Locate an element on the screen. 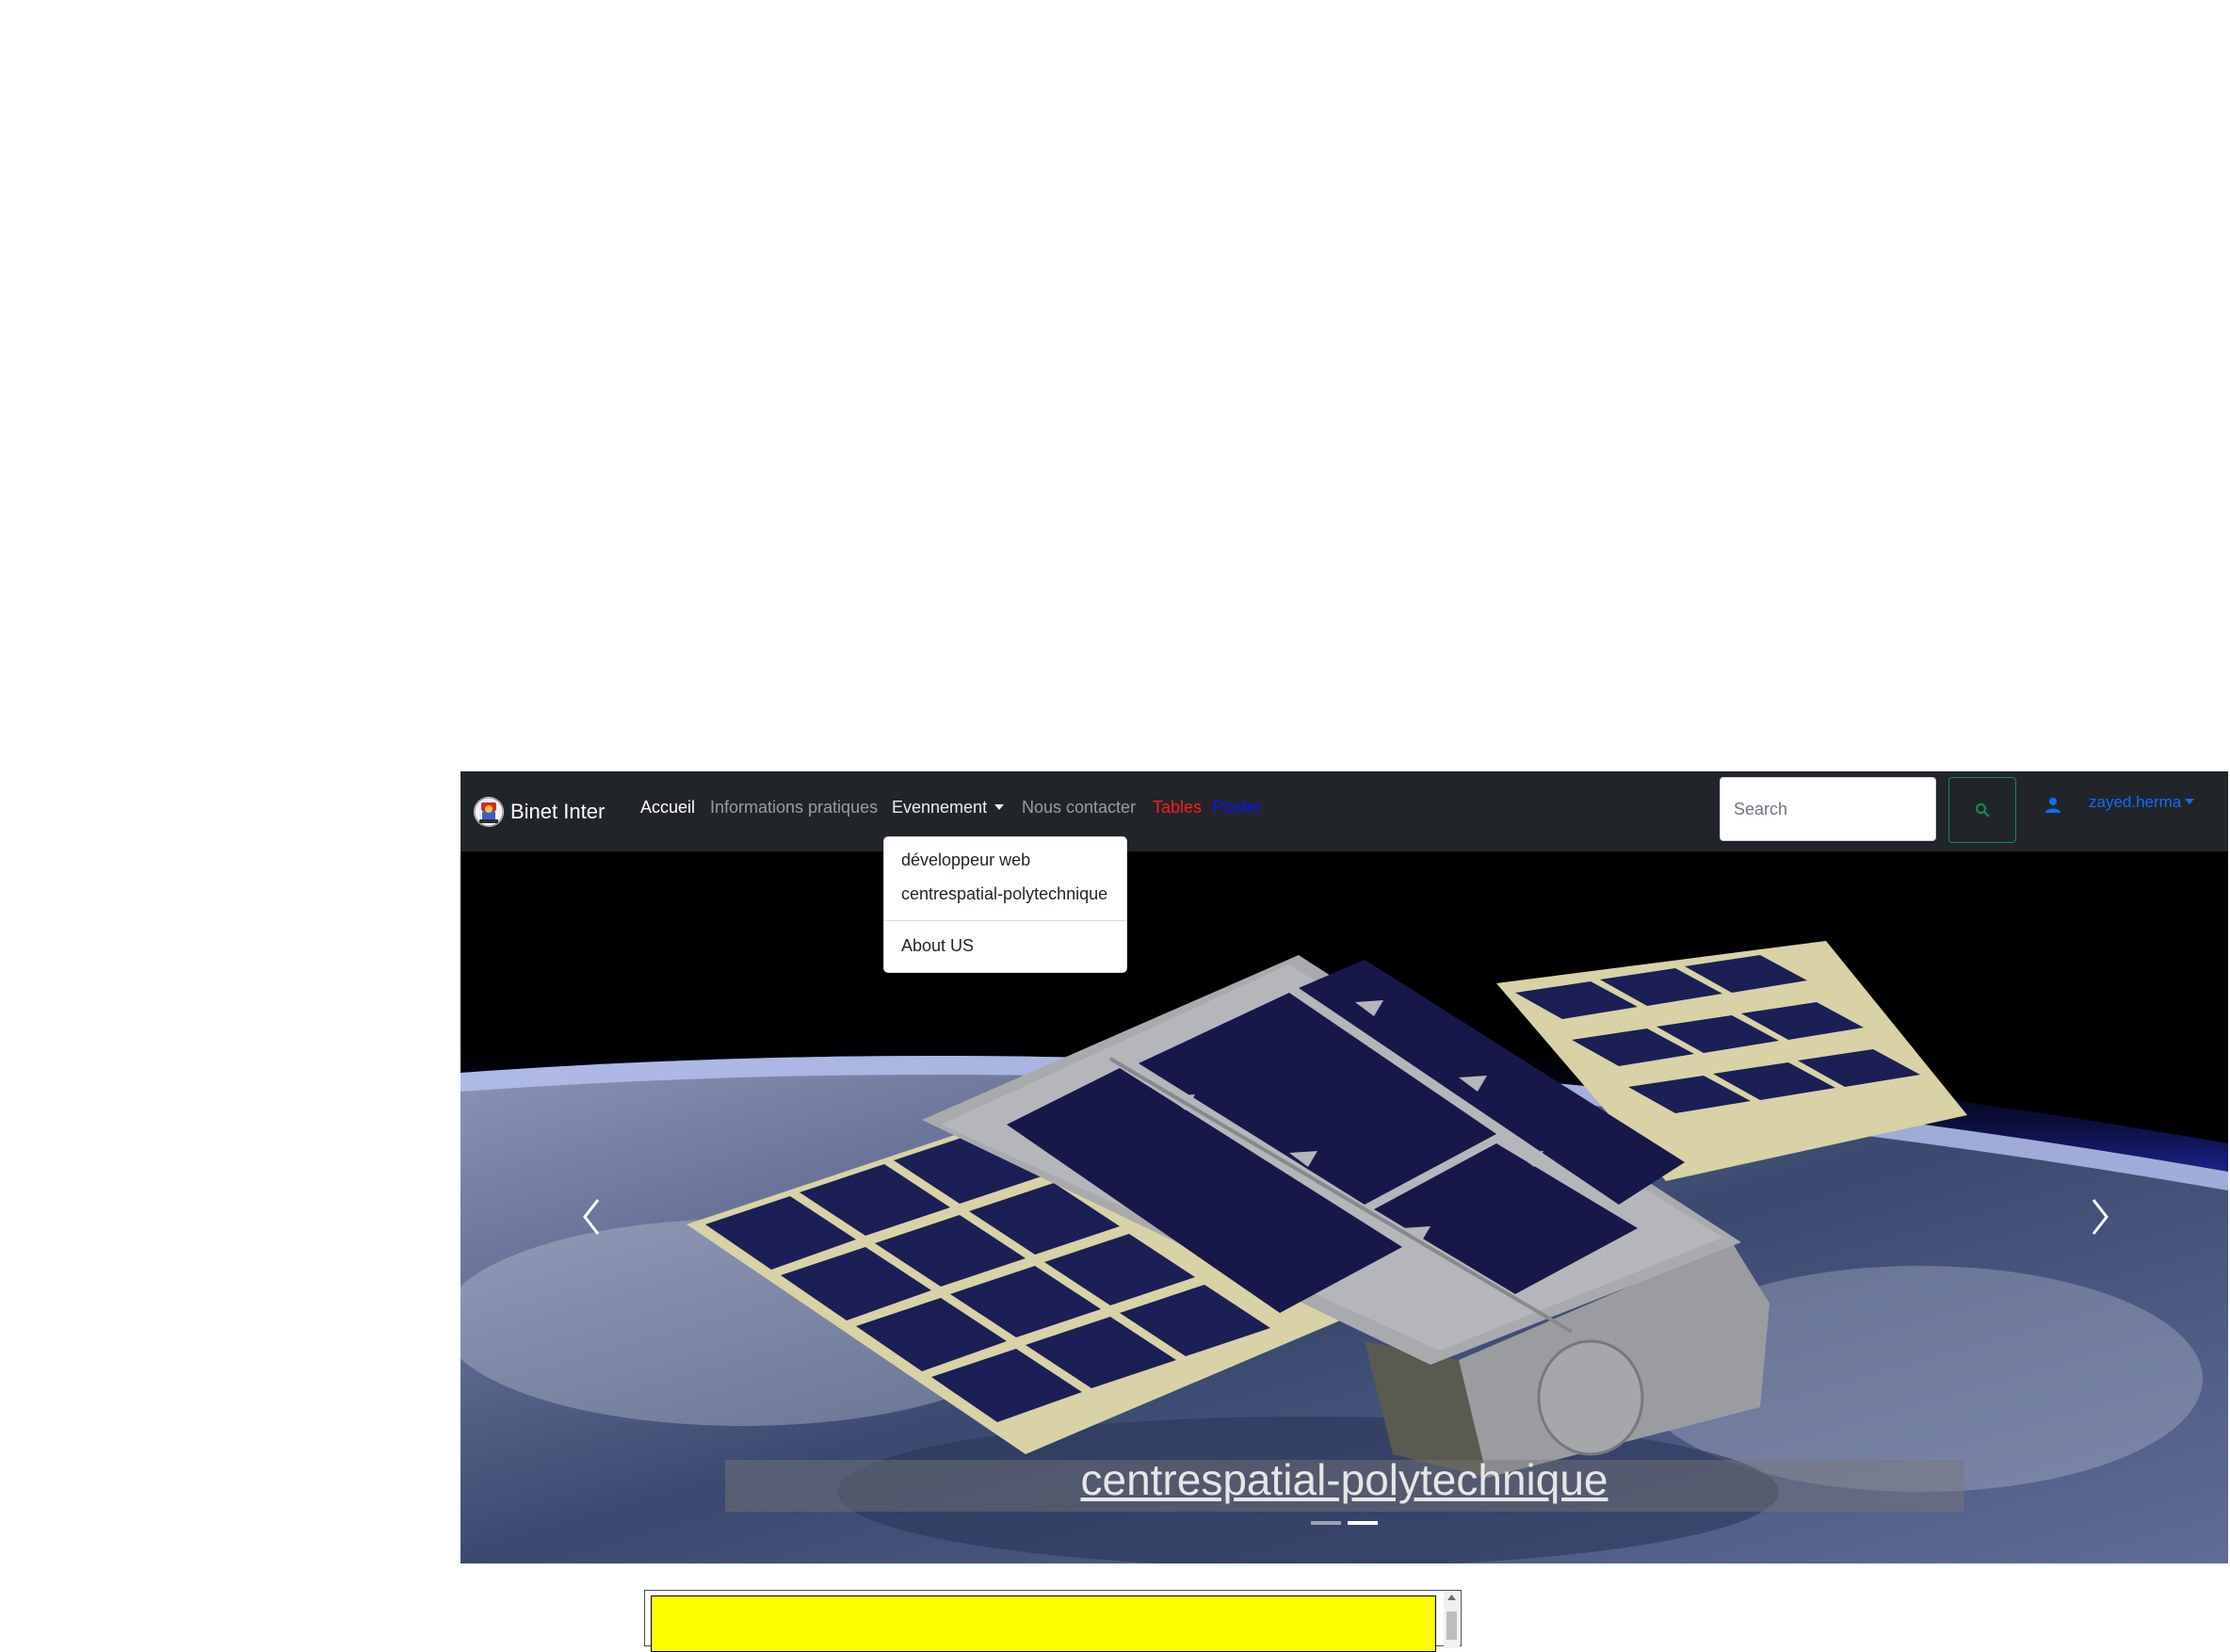 The width and height of the screenshot is (2230, 1652). user-menu-toggle: zayed.herma is located at coordinates (2142, 803).